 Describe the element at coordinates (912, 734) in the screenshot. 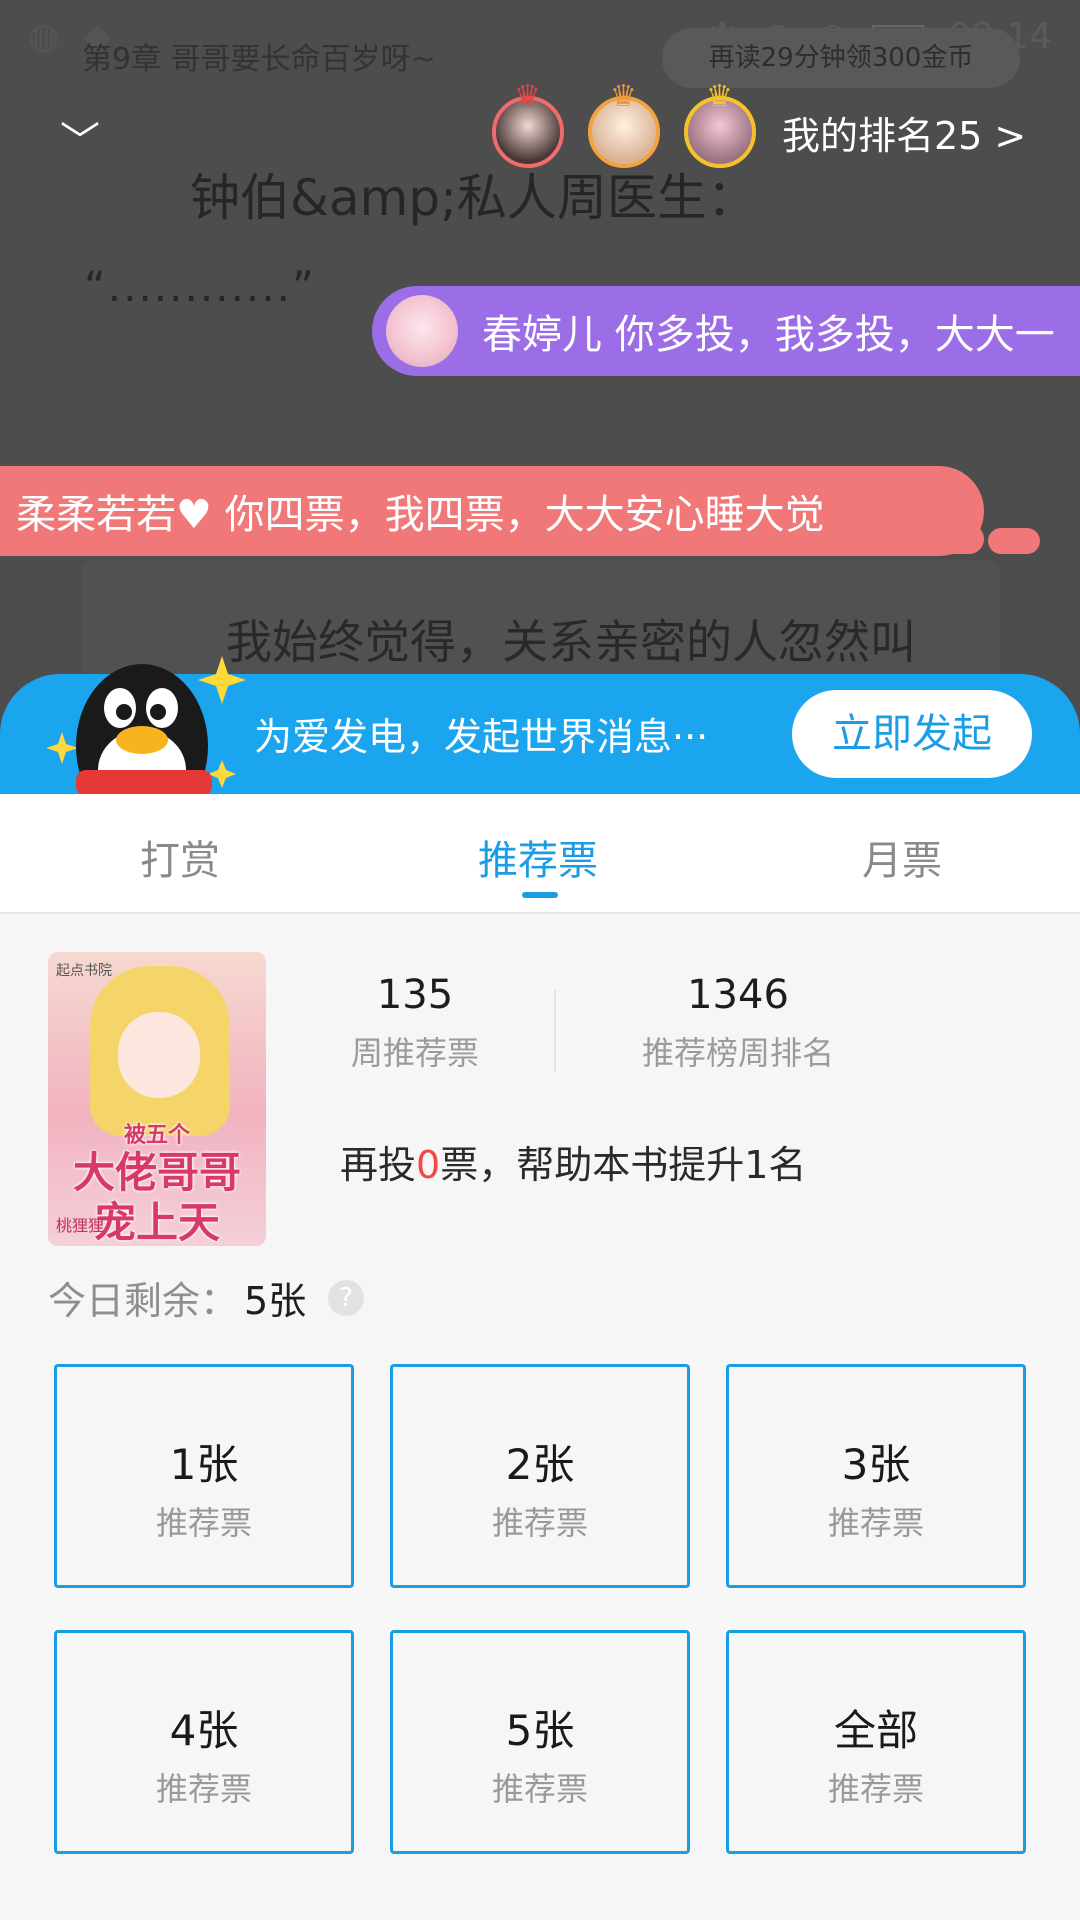

I see `start-broadcast-button: 立即发起` at that location.